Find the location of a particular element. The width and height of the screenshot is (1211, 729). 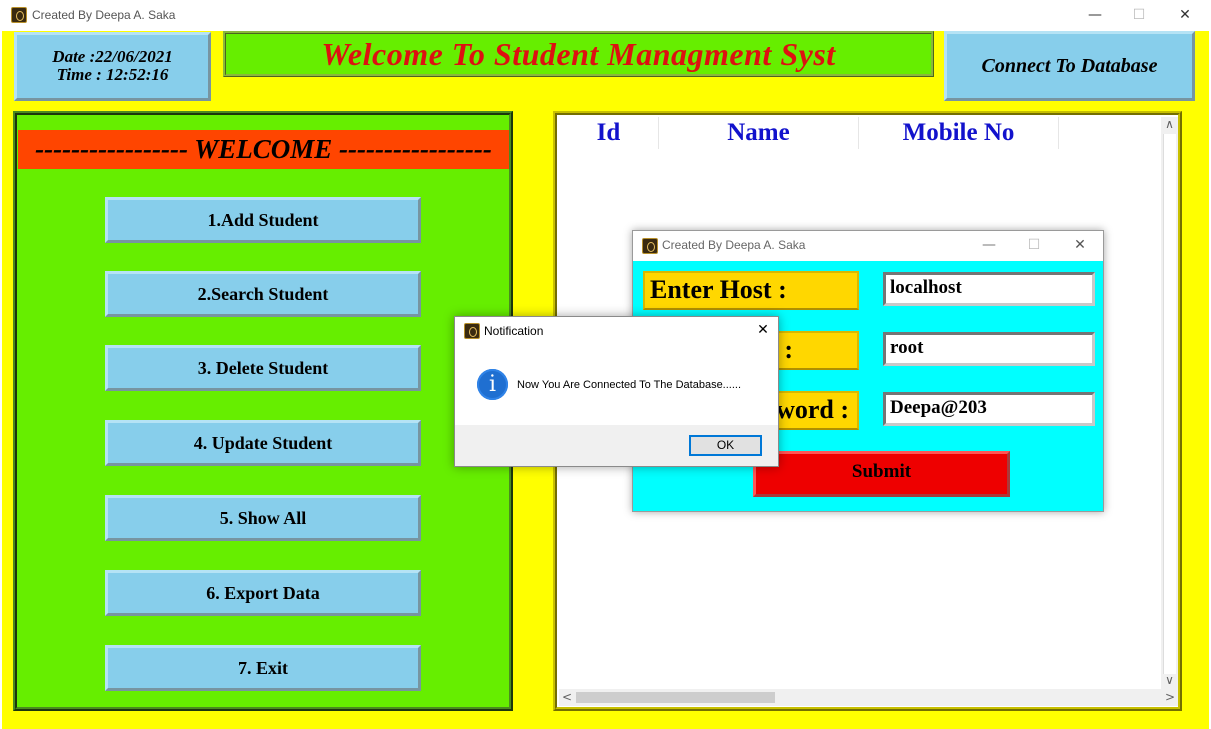

minimize-button: — is located at coordinates (1095, 15).